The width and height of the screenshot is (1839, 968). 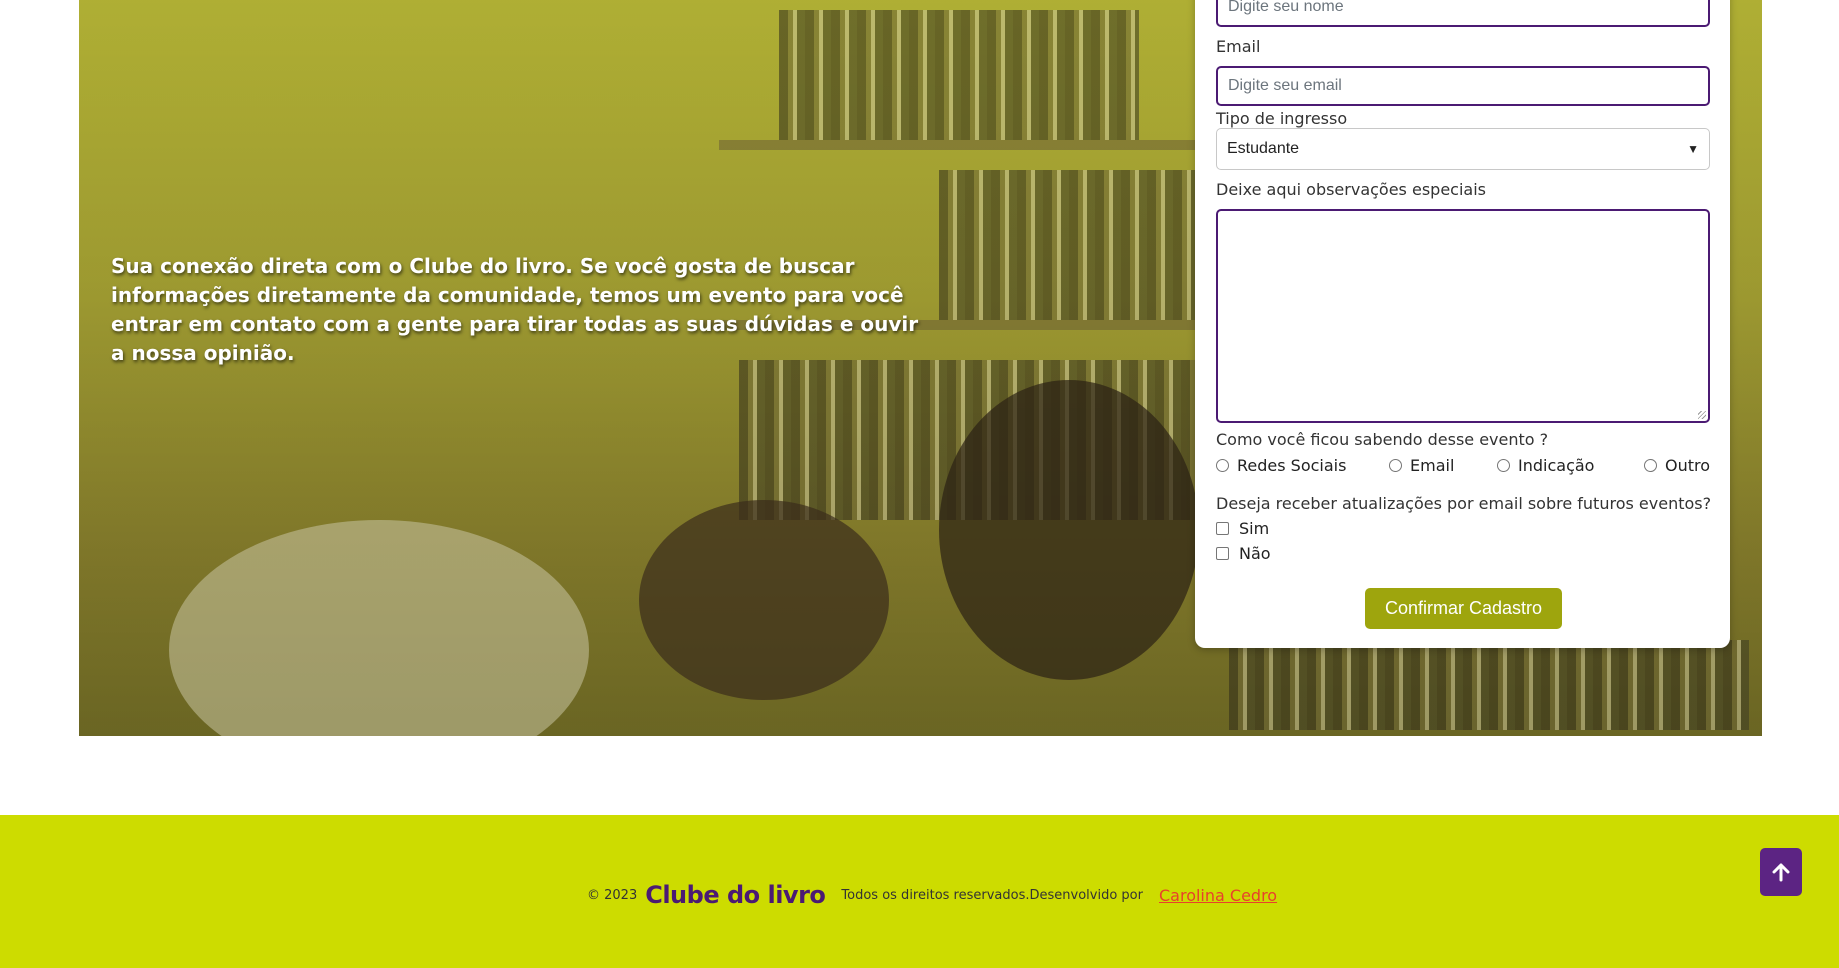 What do you see at coordinates (1463, 86) in the screenshot?
I see `email-input` at bounding box center [1463, 86].